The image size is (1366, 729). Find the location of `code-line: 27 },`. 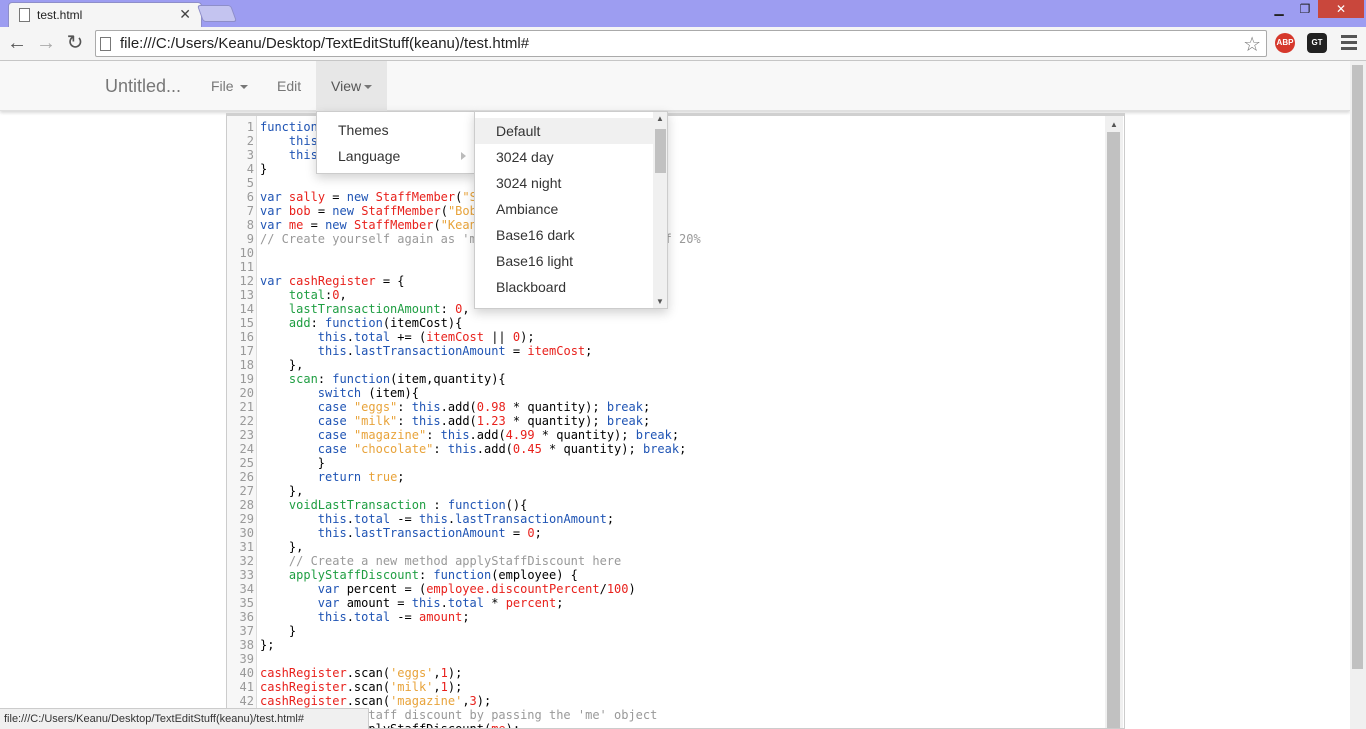

code-line: 27 }, is located at coordinates (464, 491).